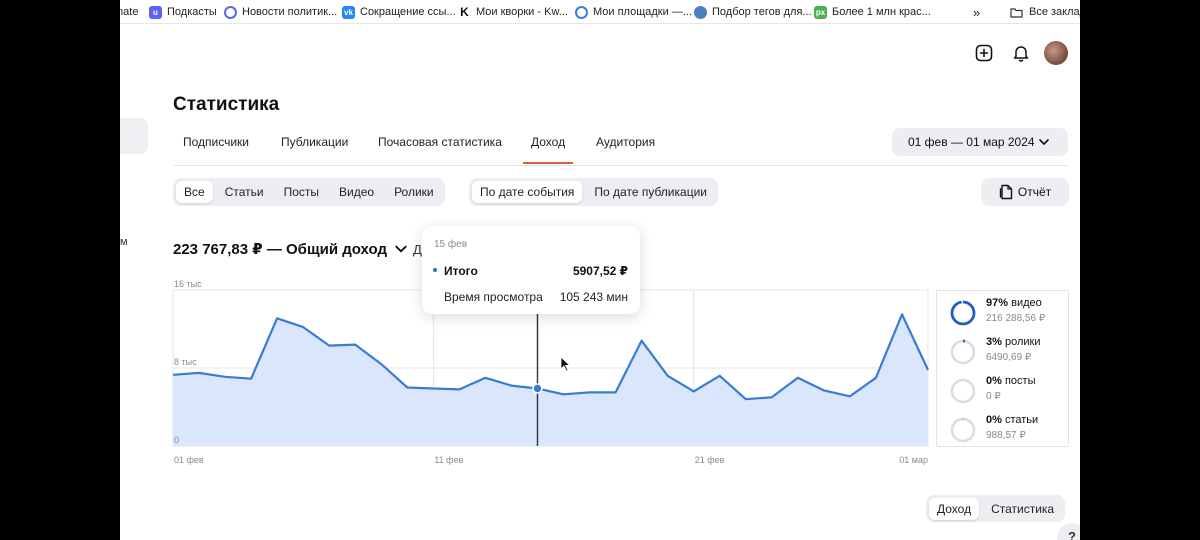 The width and height of the screenshot is (1200, 540). Describe the element at coordinates (448, 460) in the screenshot. I see `x-tick-label: 11 фев` at that location.